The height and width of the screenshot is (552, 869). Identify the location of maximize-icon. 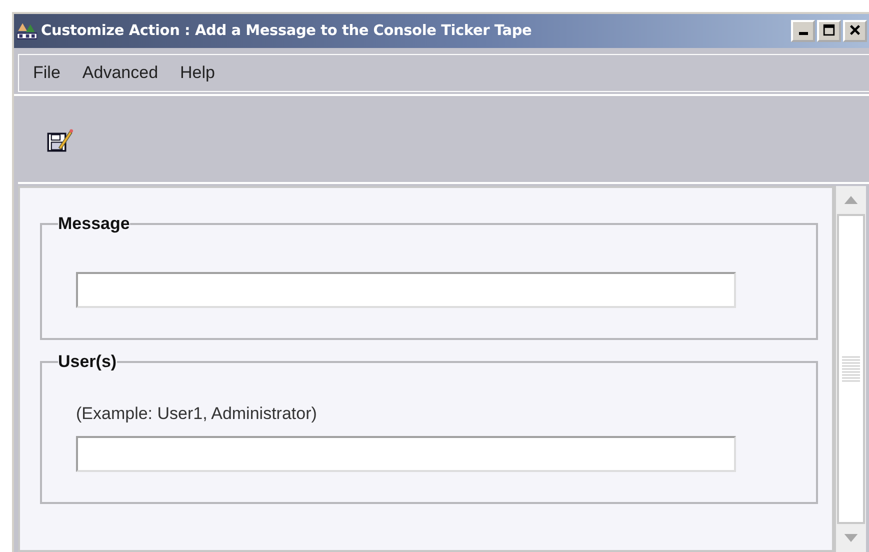
(829, 30).